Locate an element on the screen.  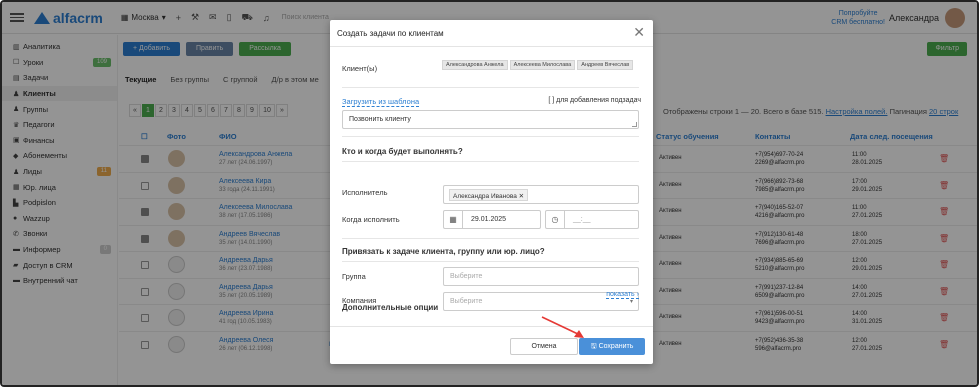
save-icon: 🖫 is located at coordinates (594, 346).